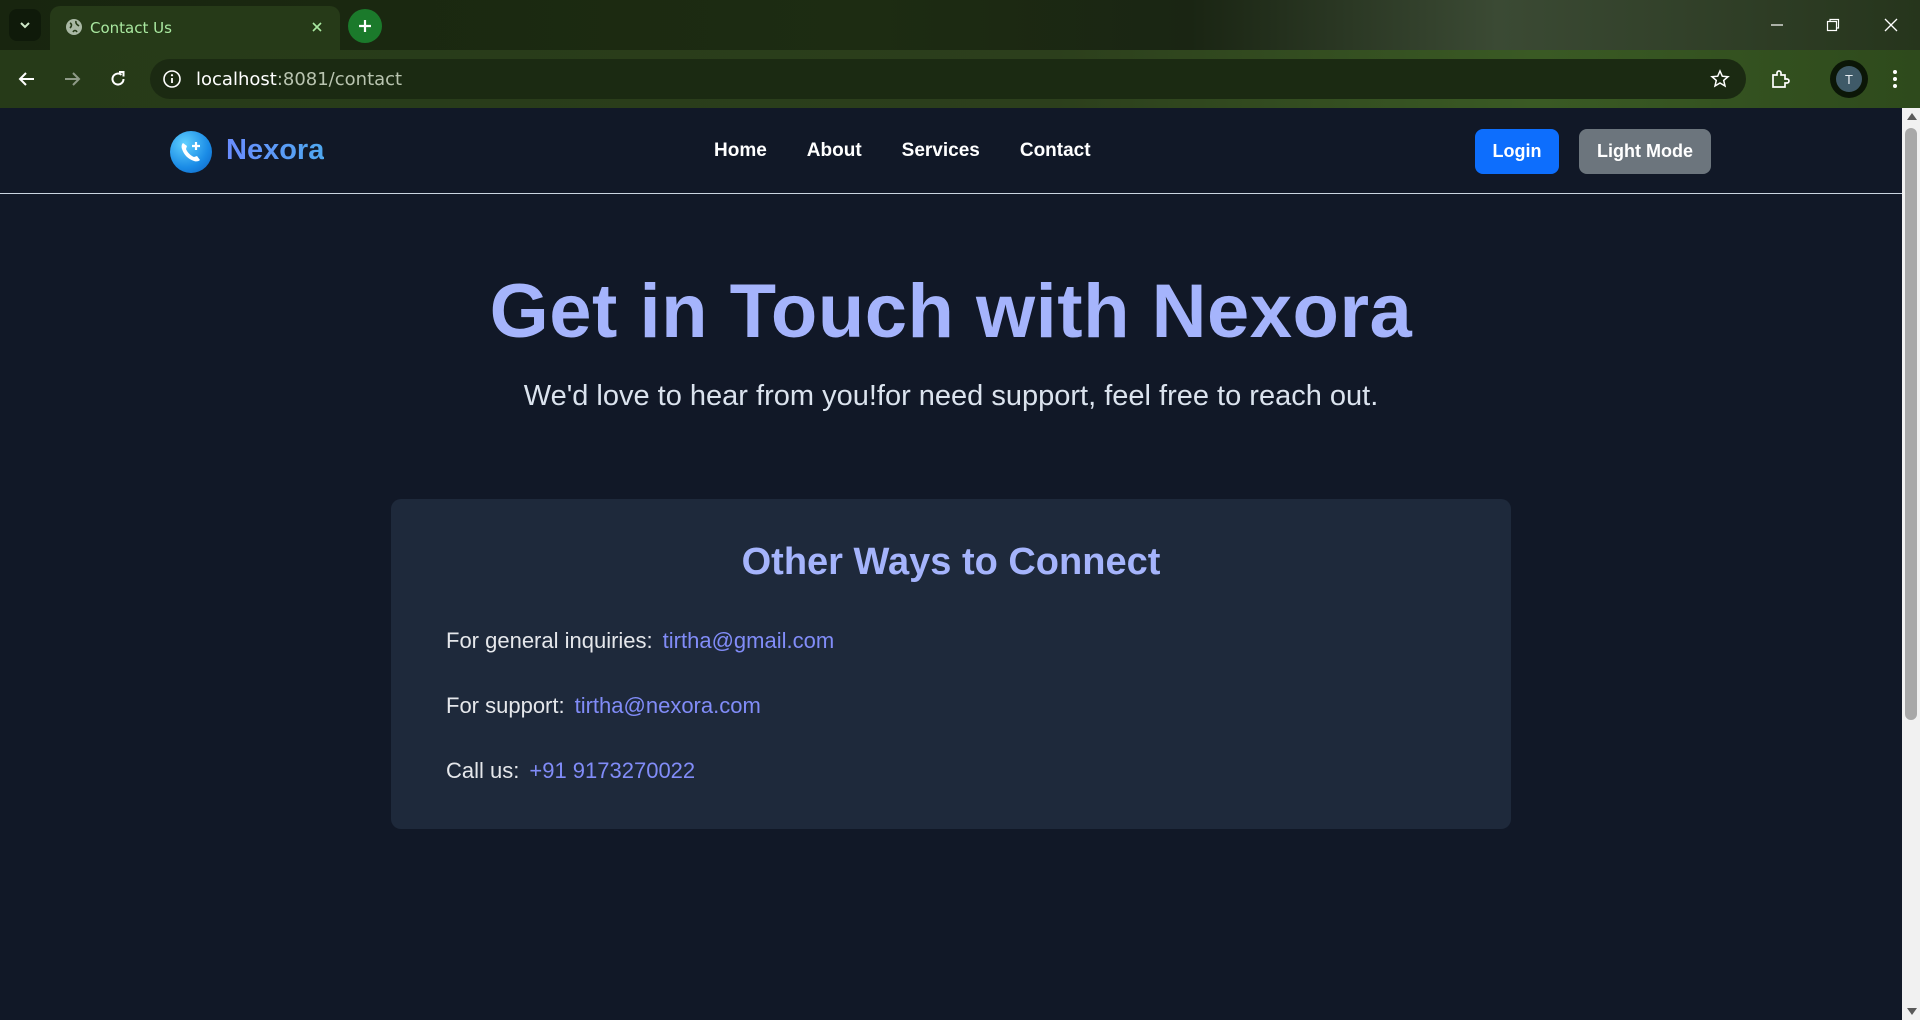 This screenshot has width=1920, height=1020. What do you see at coordinates (118, 79) in the screenshot?
I see `reload-icon` at bounding box center [118, 79].